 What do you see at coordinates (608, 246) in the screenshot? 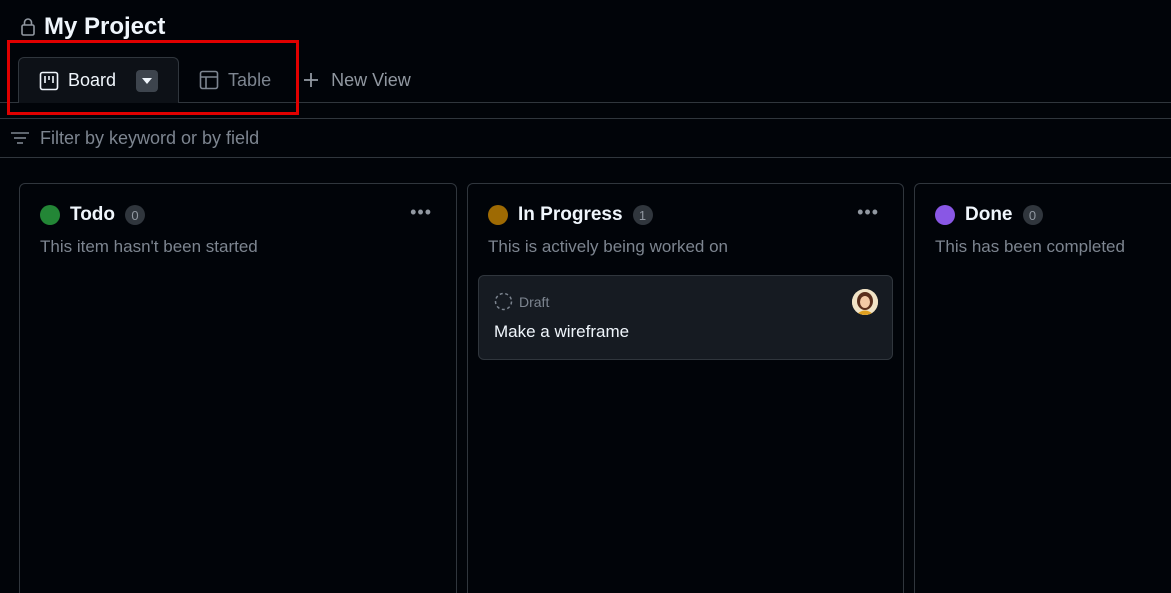
I see `column-description: This is actively being worked on` at bounding box center [608, 246].